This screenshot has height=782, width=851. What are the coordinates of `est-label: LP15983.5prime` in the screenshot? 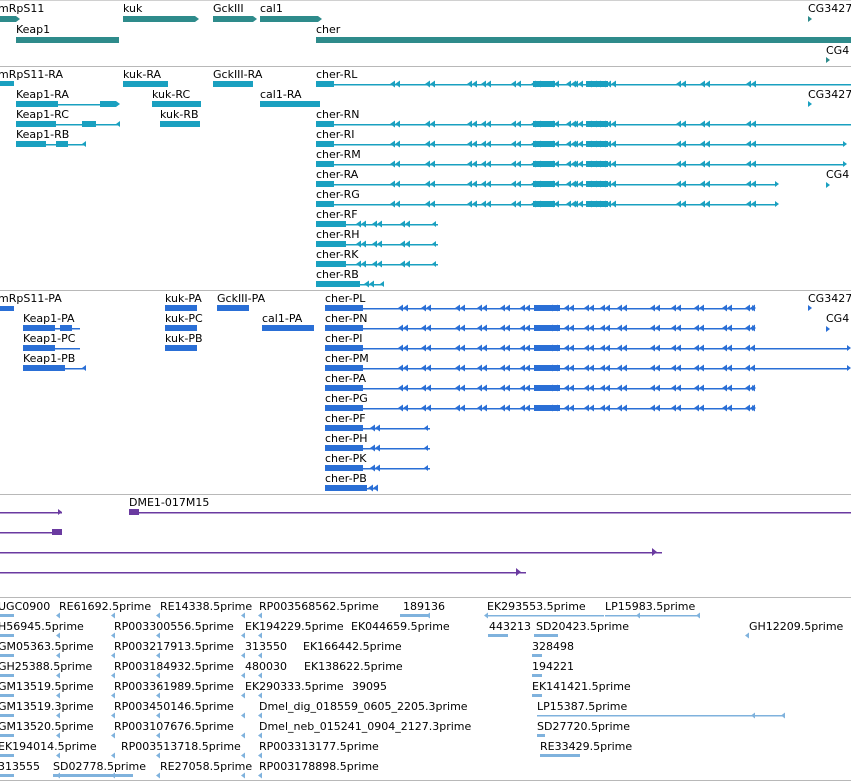 It's located at (650, 606).